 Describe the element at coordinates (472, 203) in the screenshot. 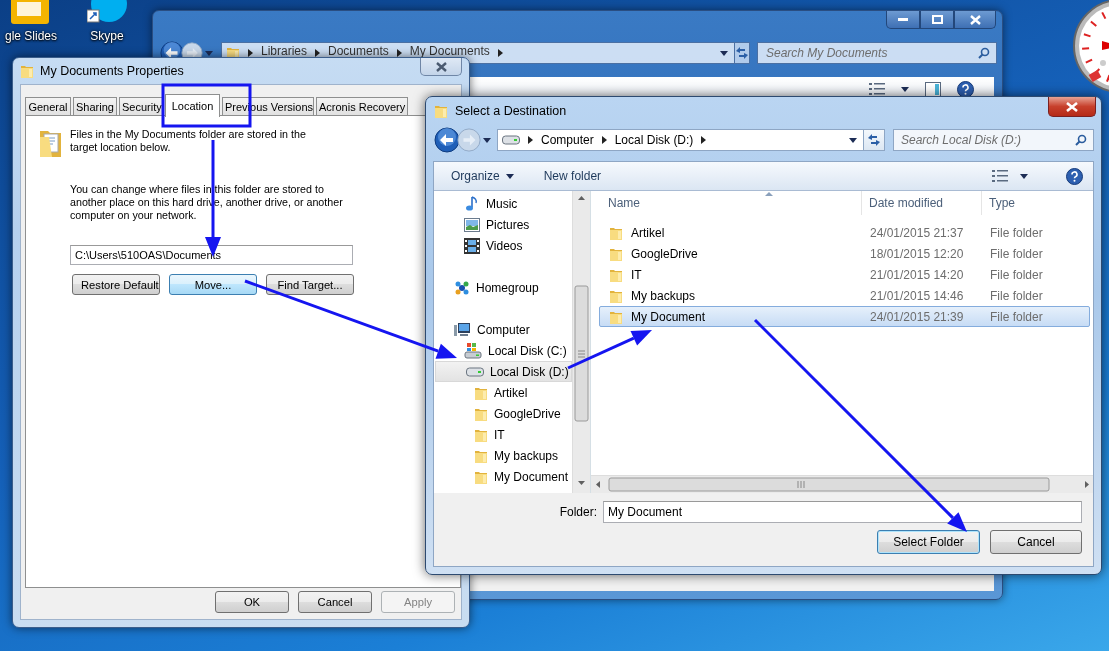

I see `music-note-icon` at that location.